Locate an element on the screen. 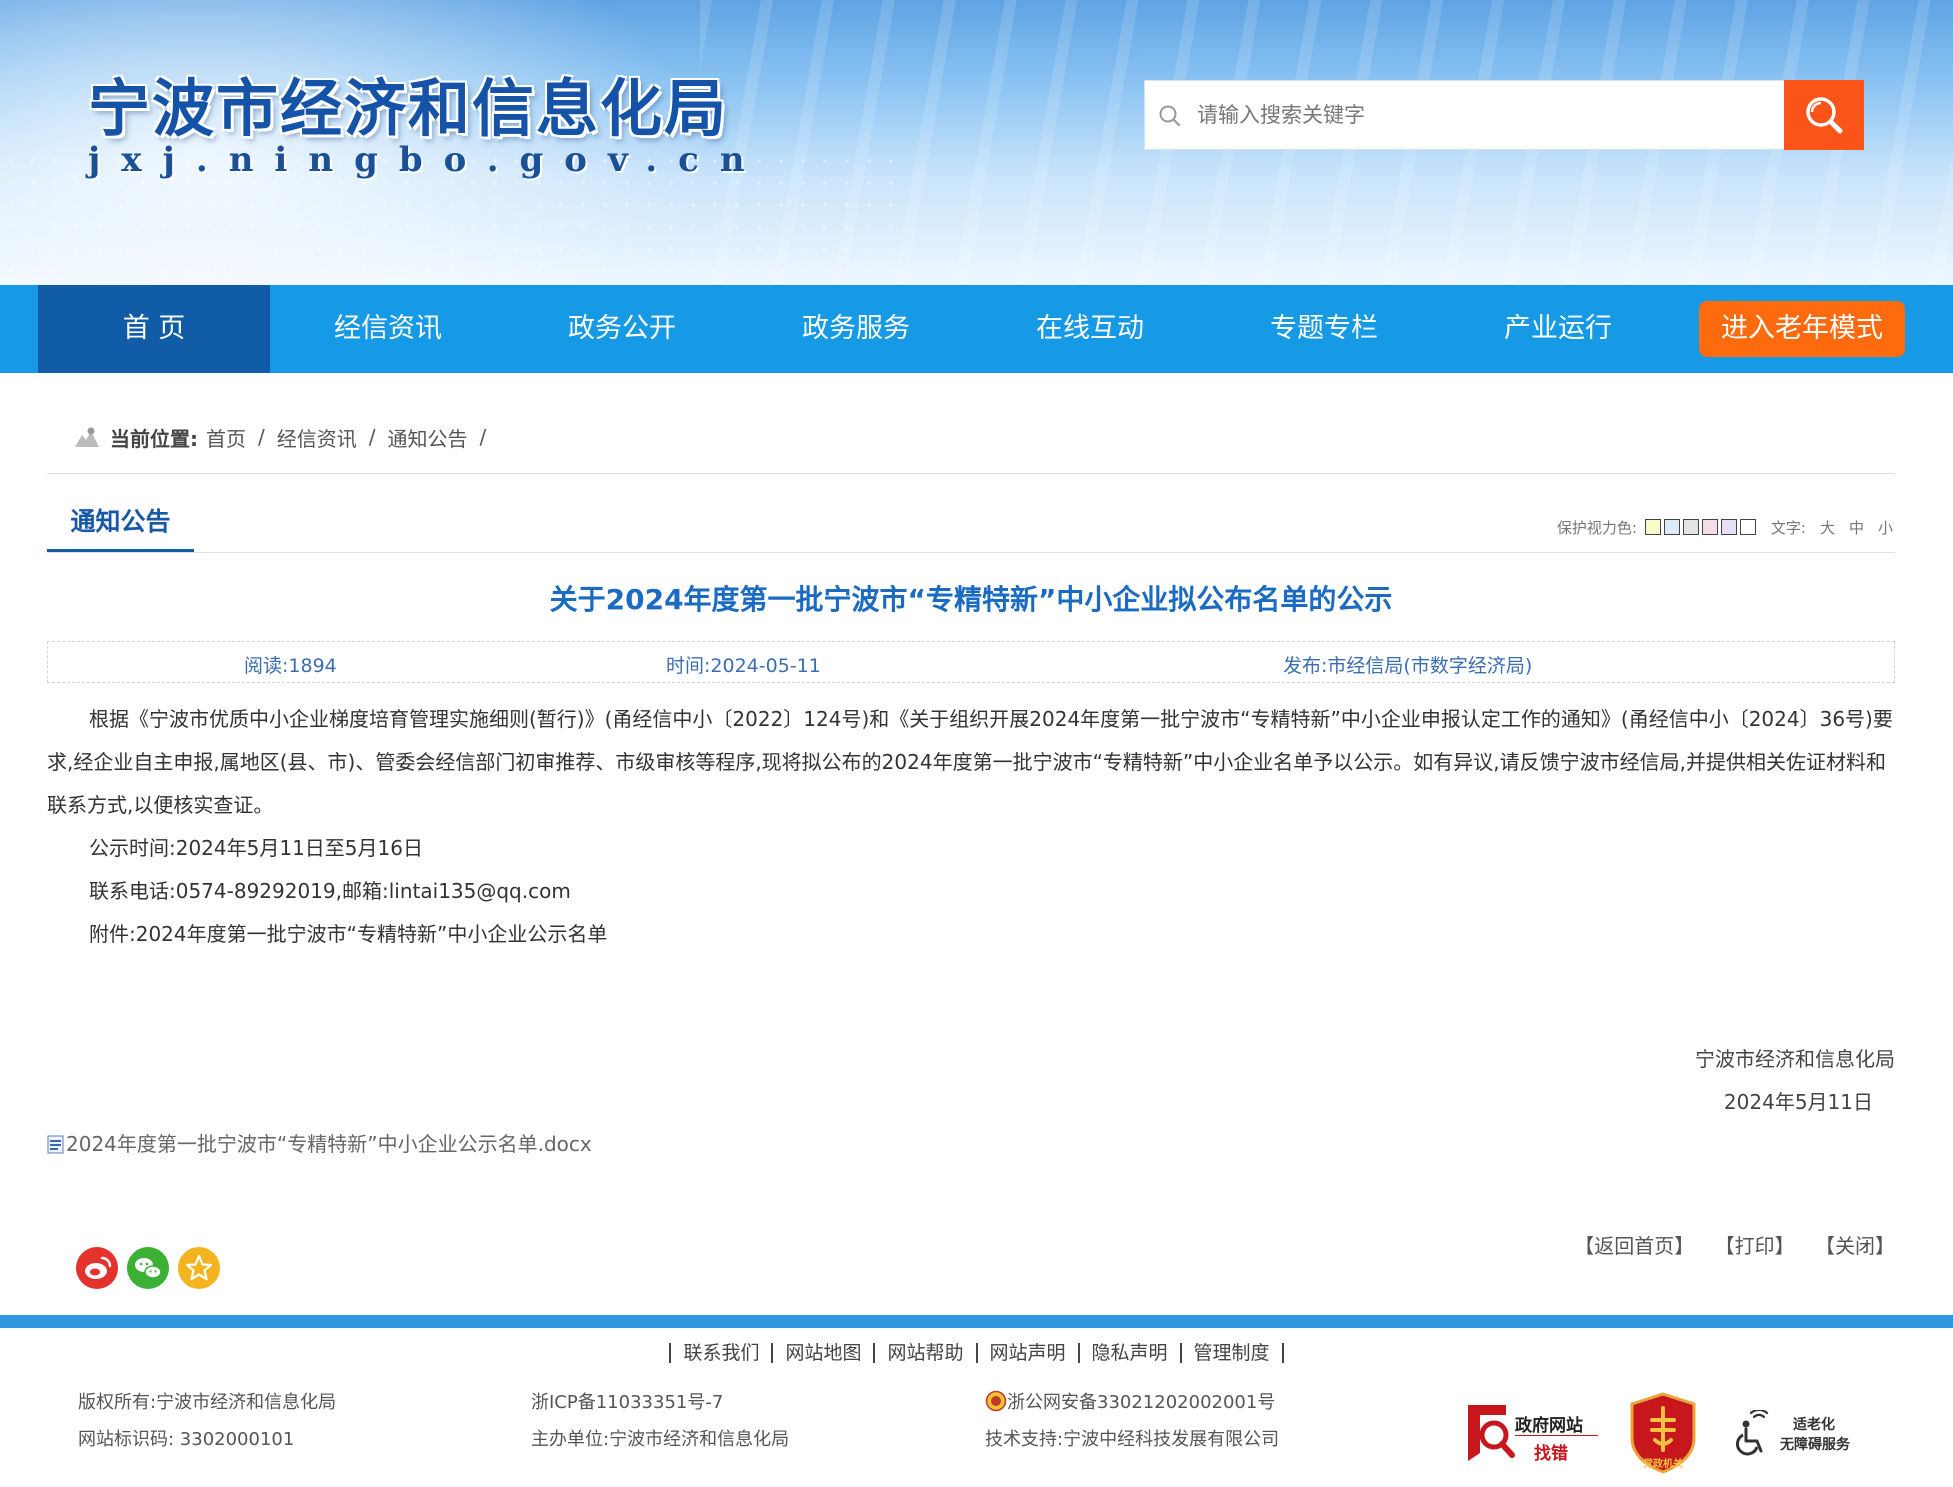 The height and width of the screenshot is (1487, 1953). nav-item-gov-services: 政务服务 is located at coordinates (856, 329).